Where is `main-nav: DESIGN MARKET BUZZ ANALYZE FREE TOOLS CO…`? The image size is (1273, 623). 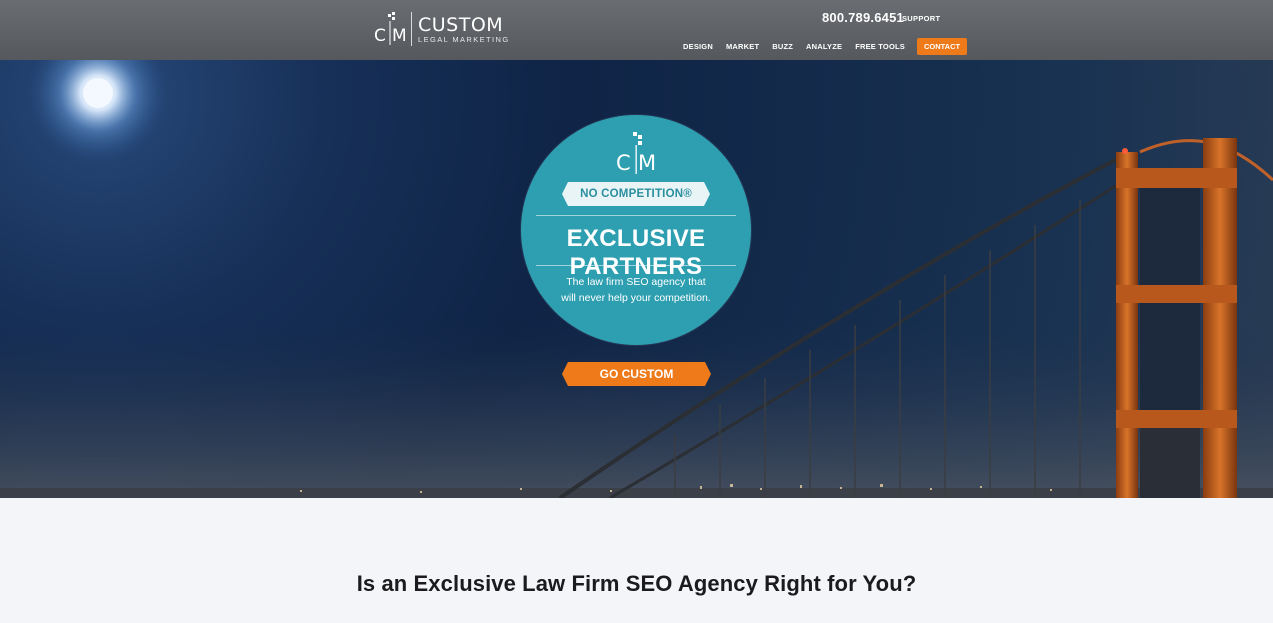
main-nav: DESIGN MARKET BUZZ ANALYZE FREE TOOLS CO… is located at coordinates (825, 46).